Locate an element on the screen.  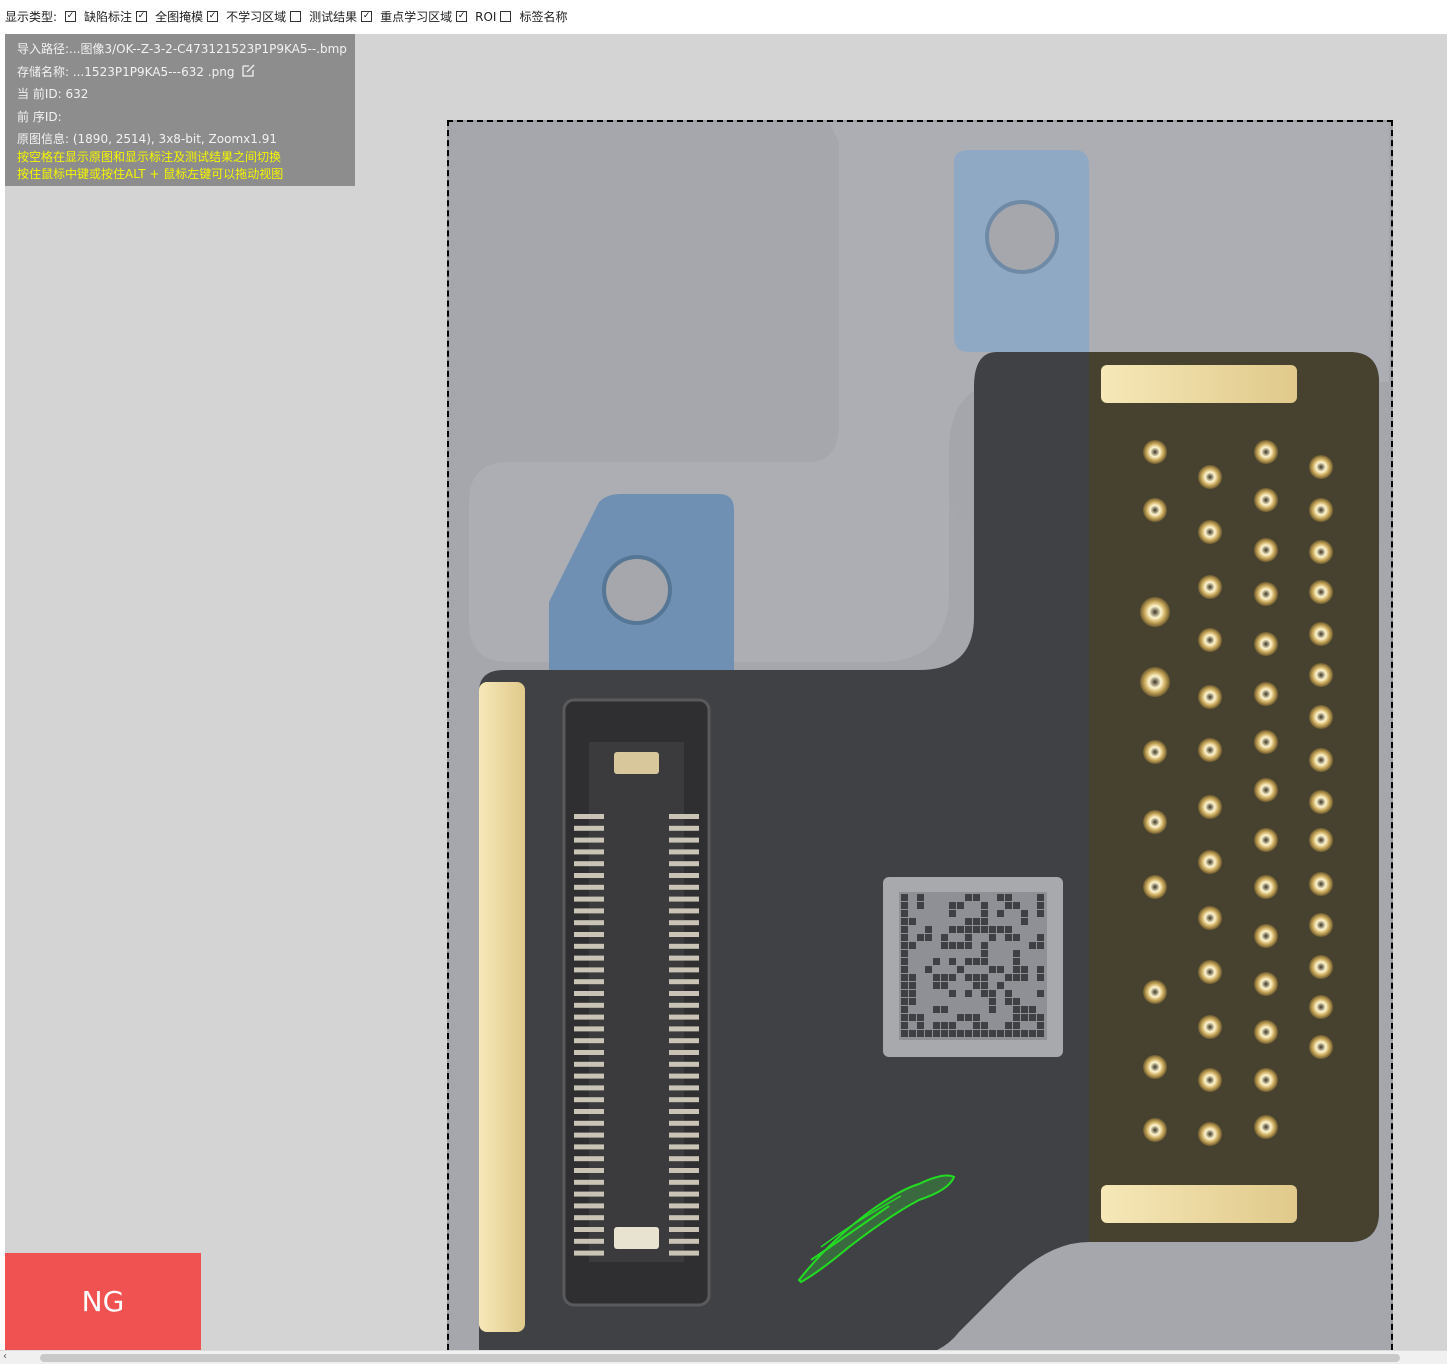
full-mask-checkbox: ✓ is located at coordinates (142, 16).